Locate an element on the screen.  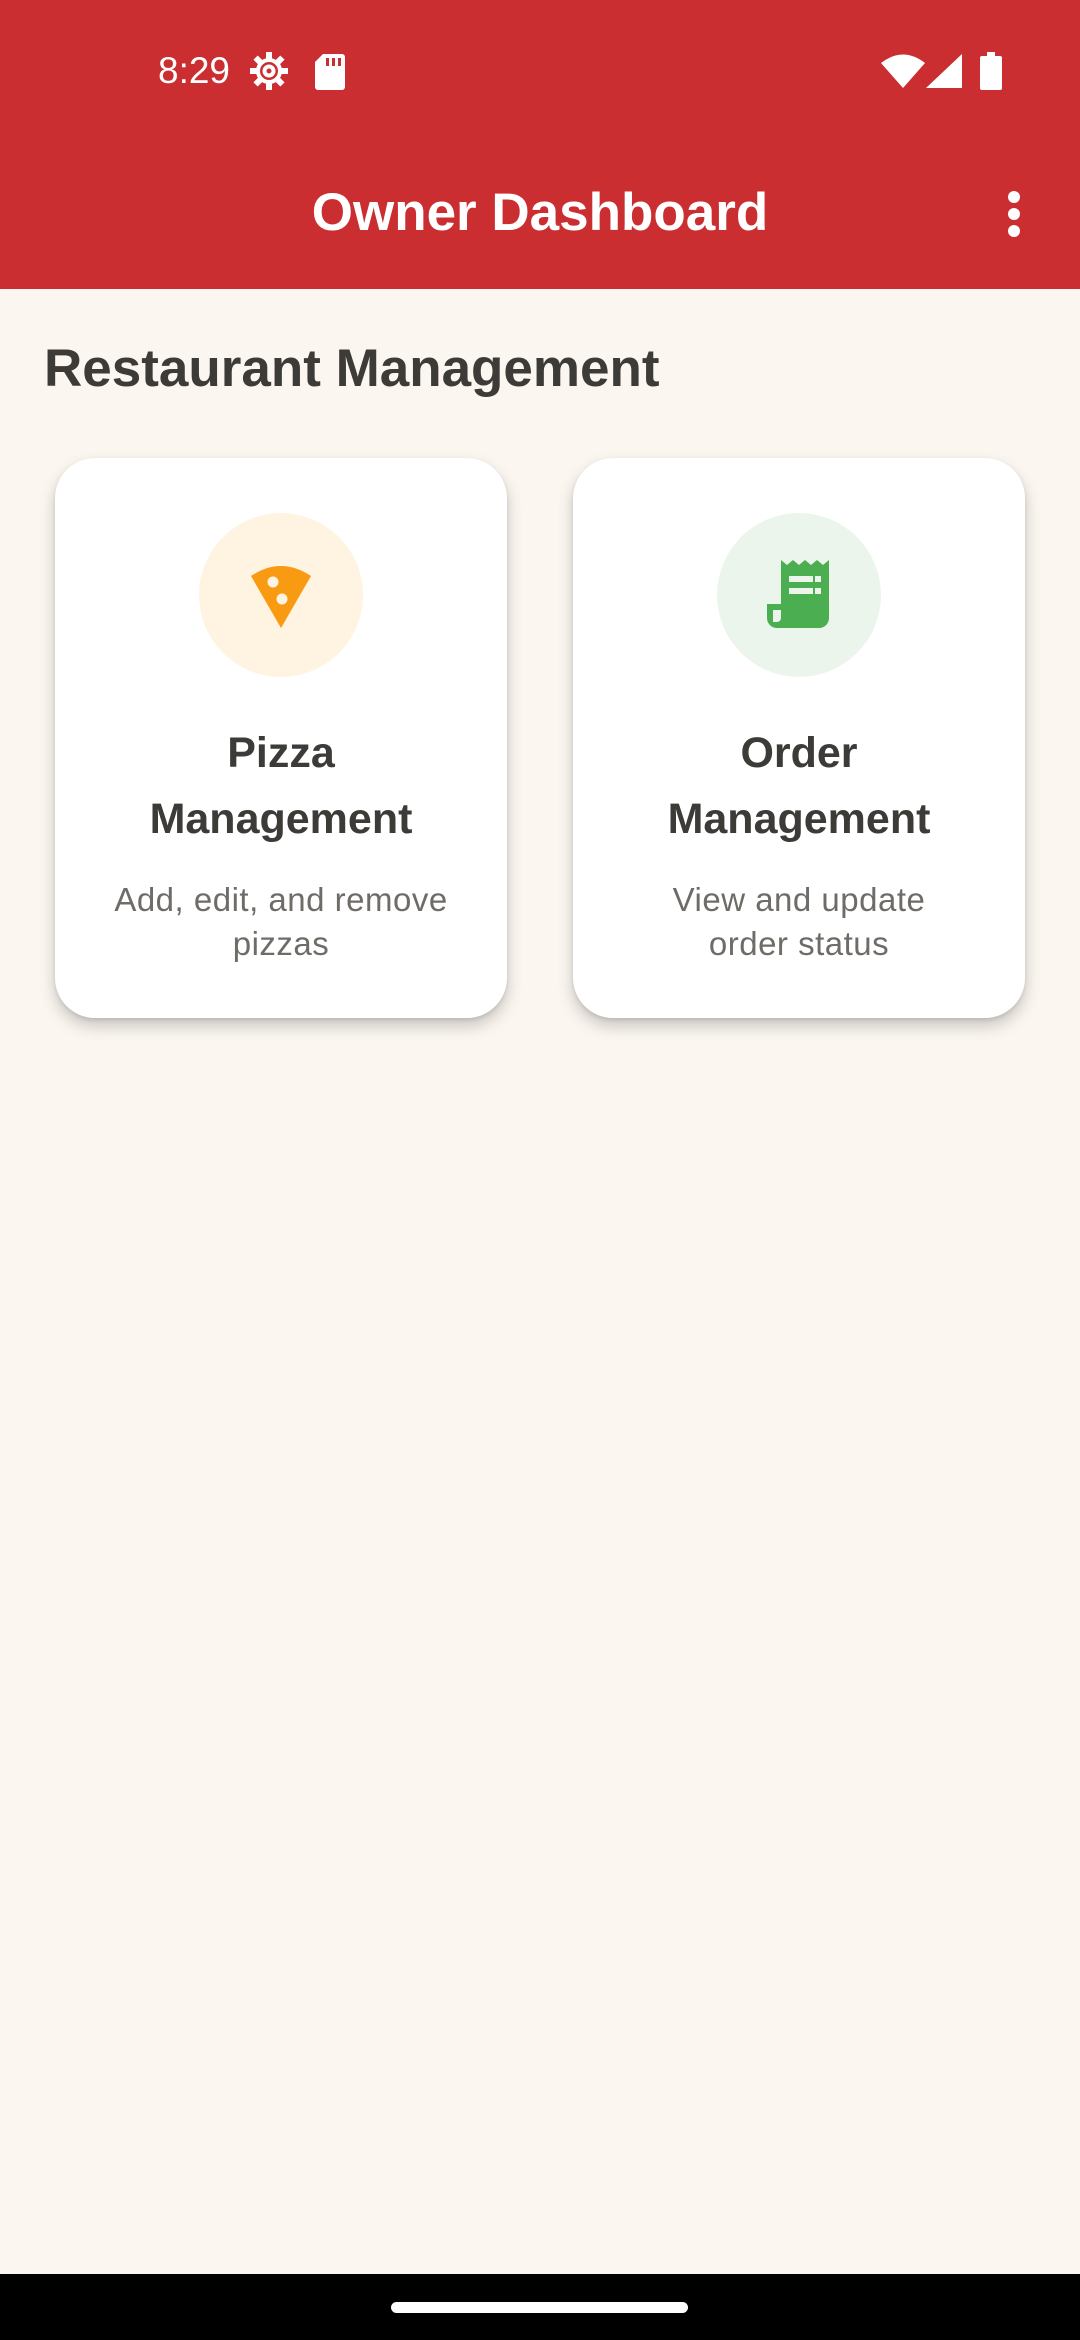
pizza-icon-badge is located at coordinates (281, 595).